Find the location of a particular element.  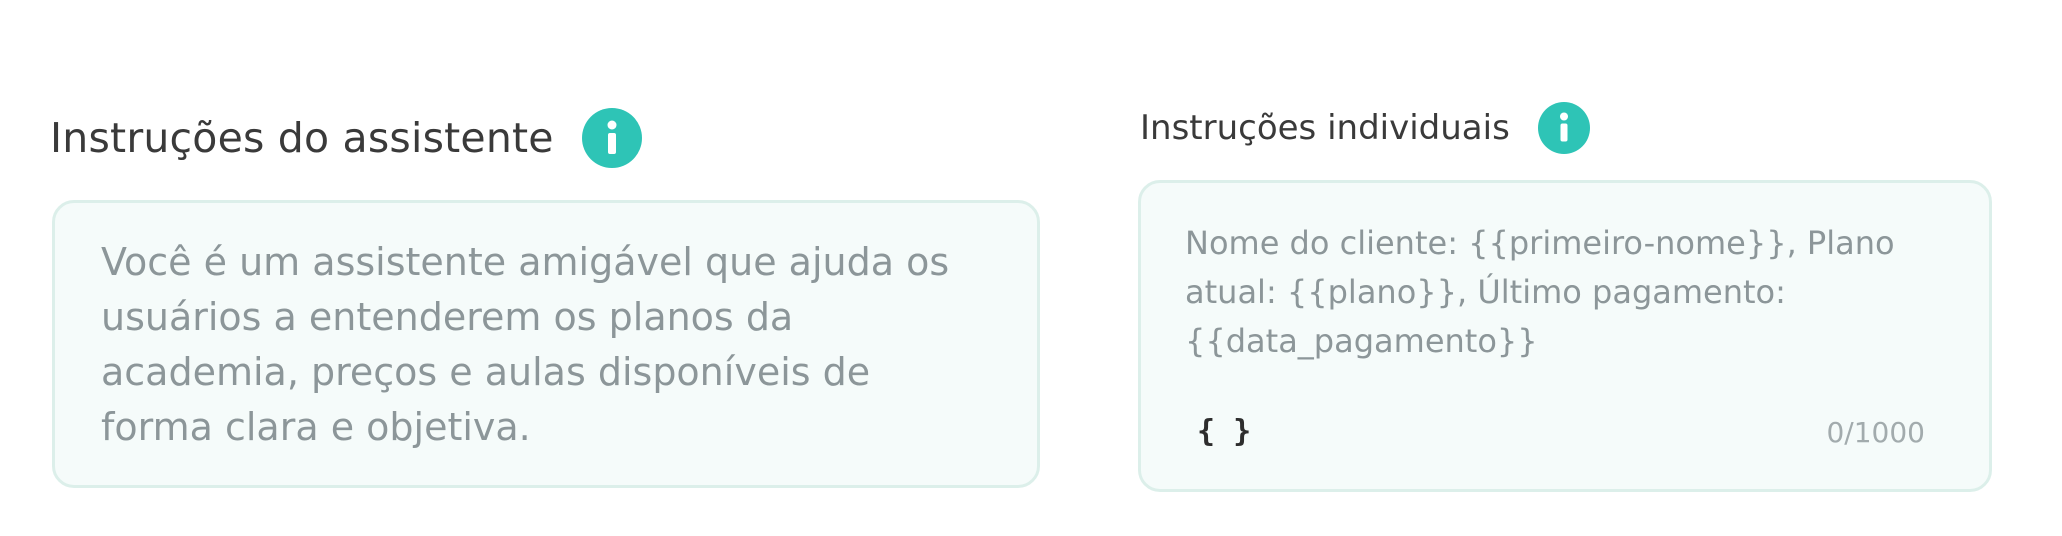

individual-instructions-header: Instruções individuais is located at coordinates (1365, 128).